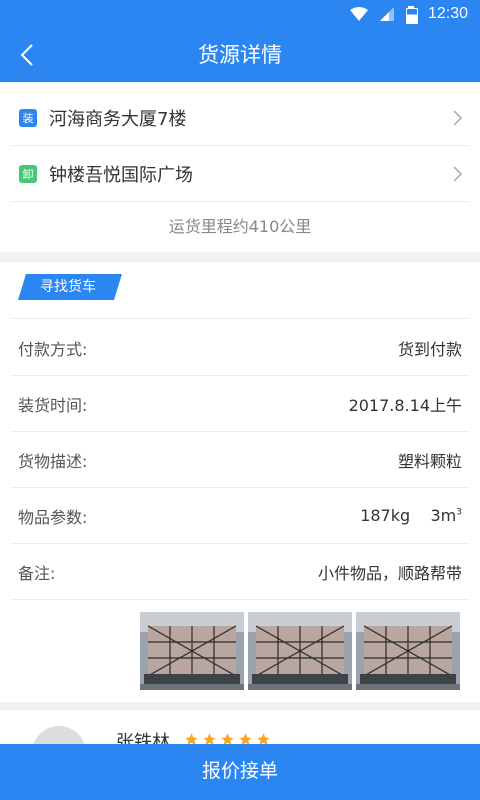 The width and height of the screenshot is (480, 800). Describe the element at coordinates (459, 512) in the screenshot. I see `cargo-volume-exponent: 3` at that location.